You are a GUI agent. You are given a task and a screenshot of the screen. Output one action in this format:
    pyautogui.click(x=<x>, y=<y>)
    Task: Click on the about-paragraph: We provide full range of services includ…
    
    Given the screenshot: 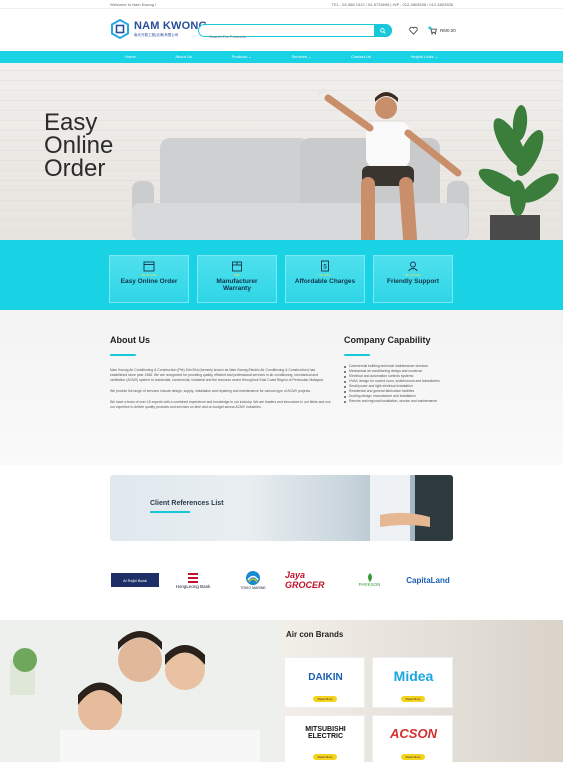 What is the action you would take?
    pyautogui.click(x=210, y=391)
    